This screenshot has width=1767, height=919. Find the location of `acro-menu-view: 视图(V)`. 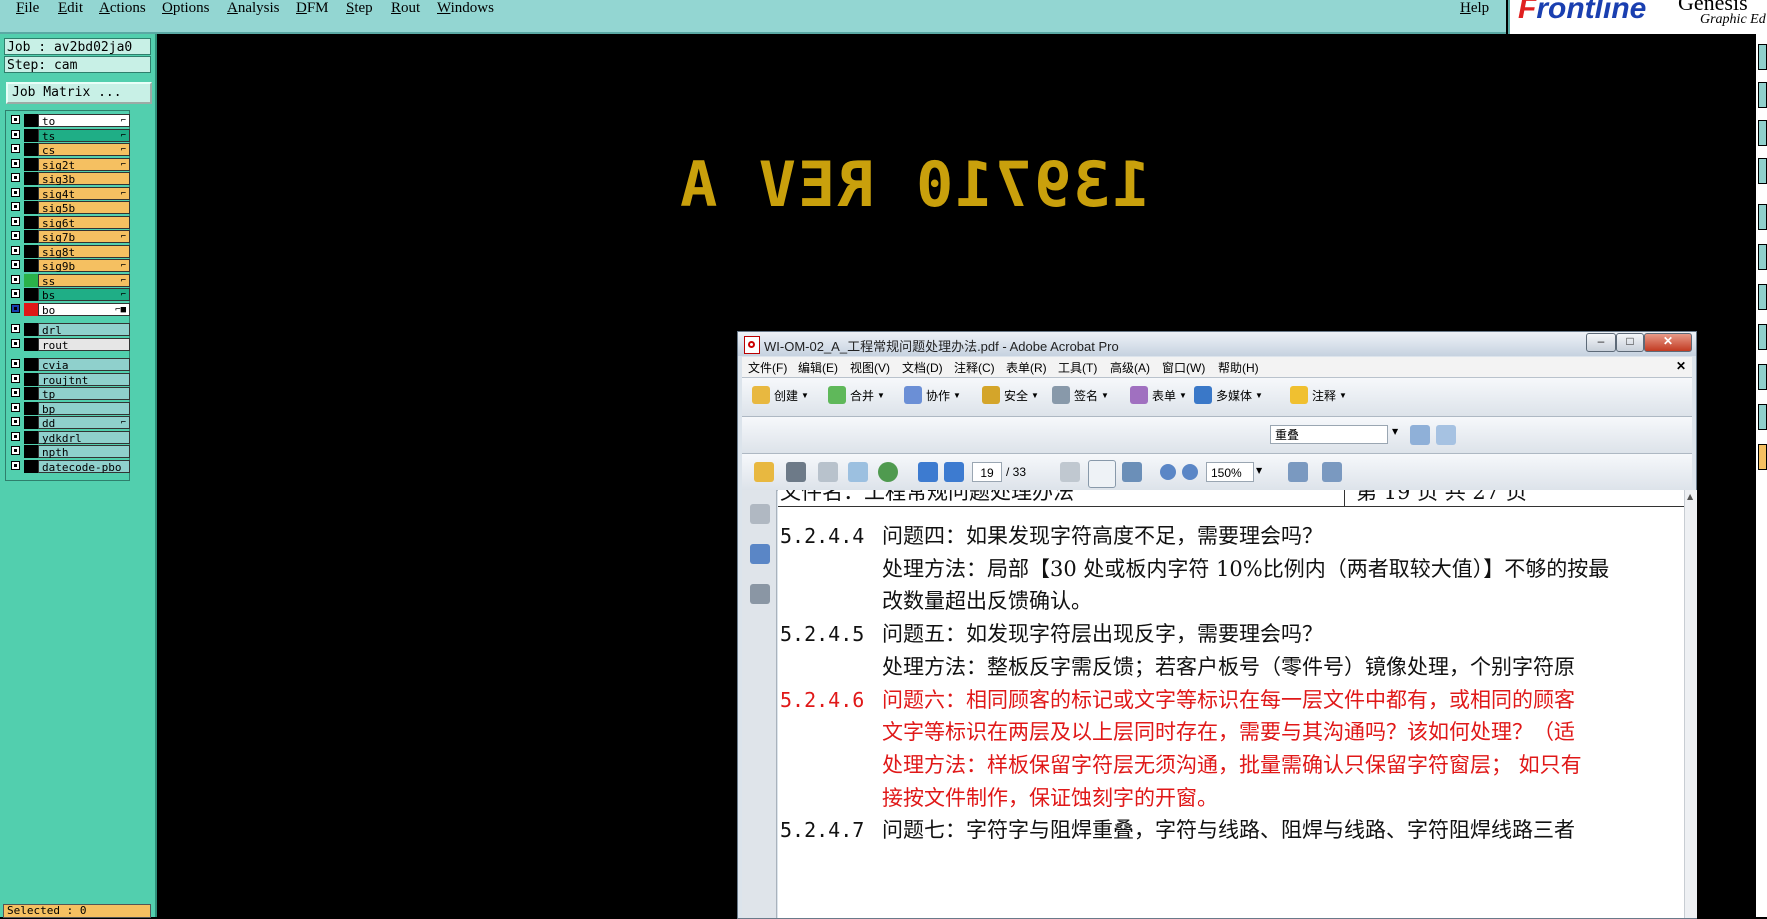

acro-menu-view: 视图(V) is located at coordinates (870, 367).